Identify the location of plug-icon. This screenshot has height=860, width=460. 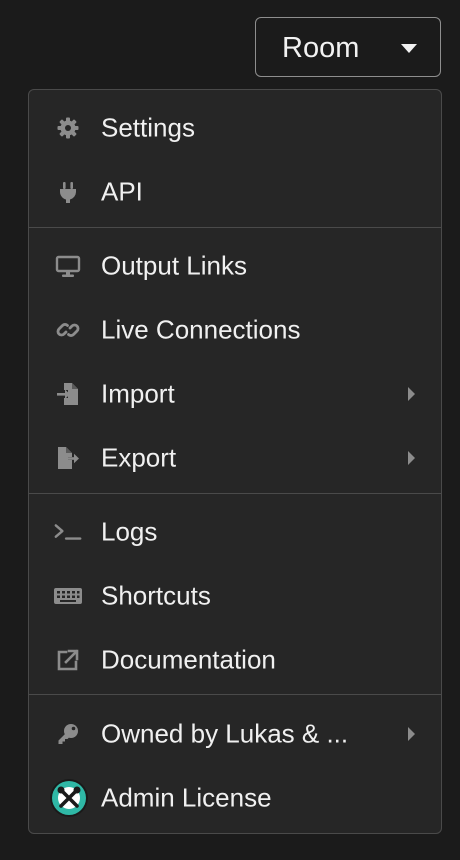
(68, 192).